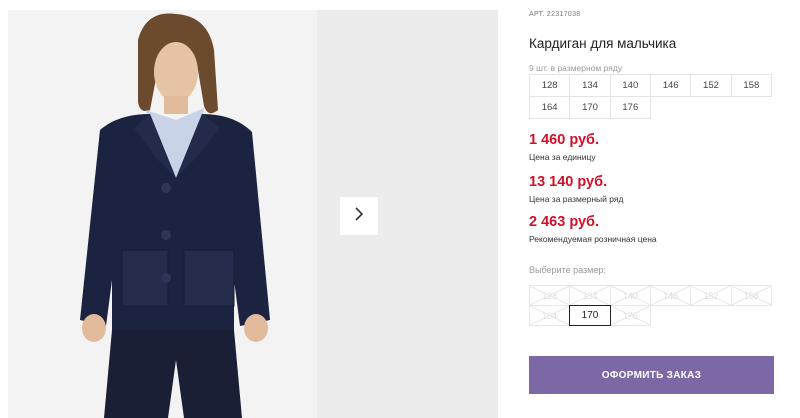 This screenshot has height=418, width=800. I want to click on range-price-label: Цена за размерный ряд, so click(576, 199).